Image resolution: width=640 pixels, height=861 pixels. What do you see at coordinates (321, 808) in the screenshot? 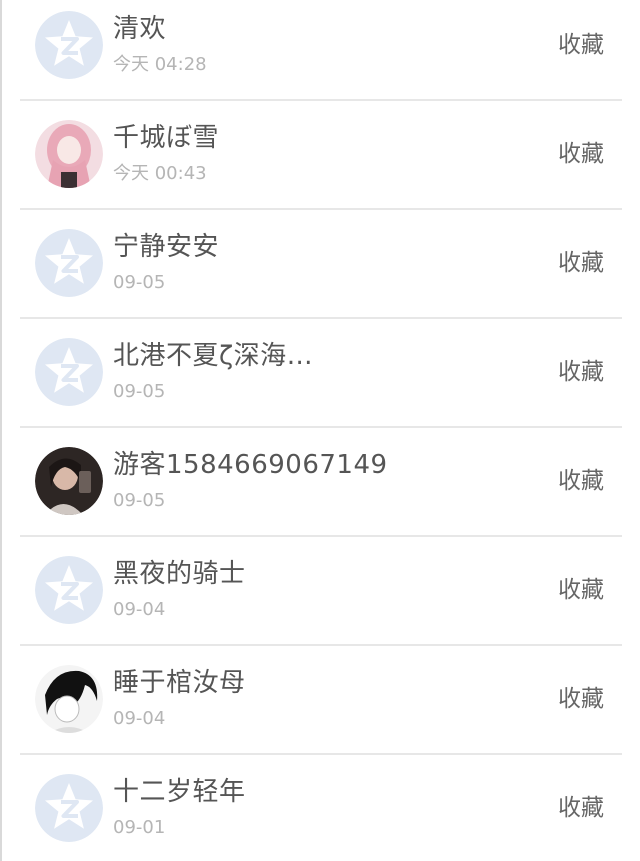
I see `list-item: 十二岁轻年 09-01 收藏` at bounding box center [321, 808].